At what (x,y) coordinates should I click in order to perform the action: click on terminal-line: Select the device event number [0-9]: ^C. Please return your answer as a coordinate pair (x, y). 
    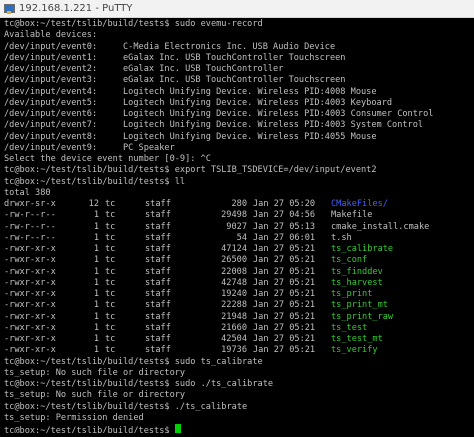
    Looking at the image, I should click on (107, 159).